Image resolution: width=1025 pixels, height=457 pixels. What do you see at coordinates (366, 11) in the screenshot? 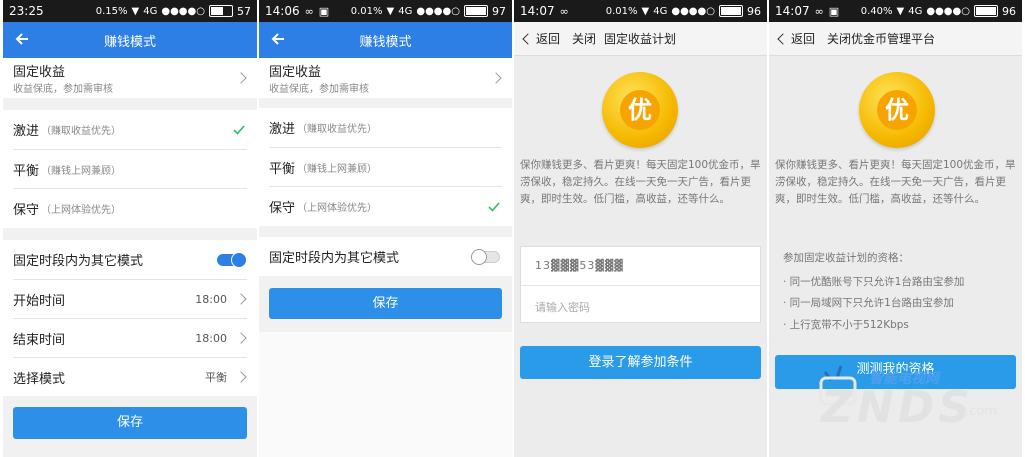
I see `status-speed: 0.01%` at bounding box center [366, 11].